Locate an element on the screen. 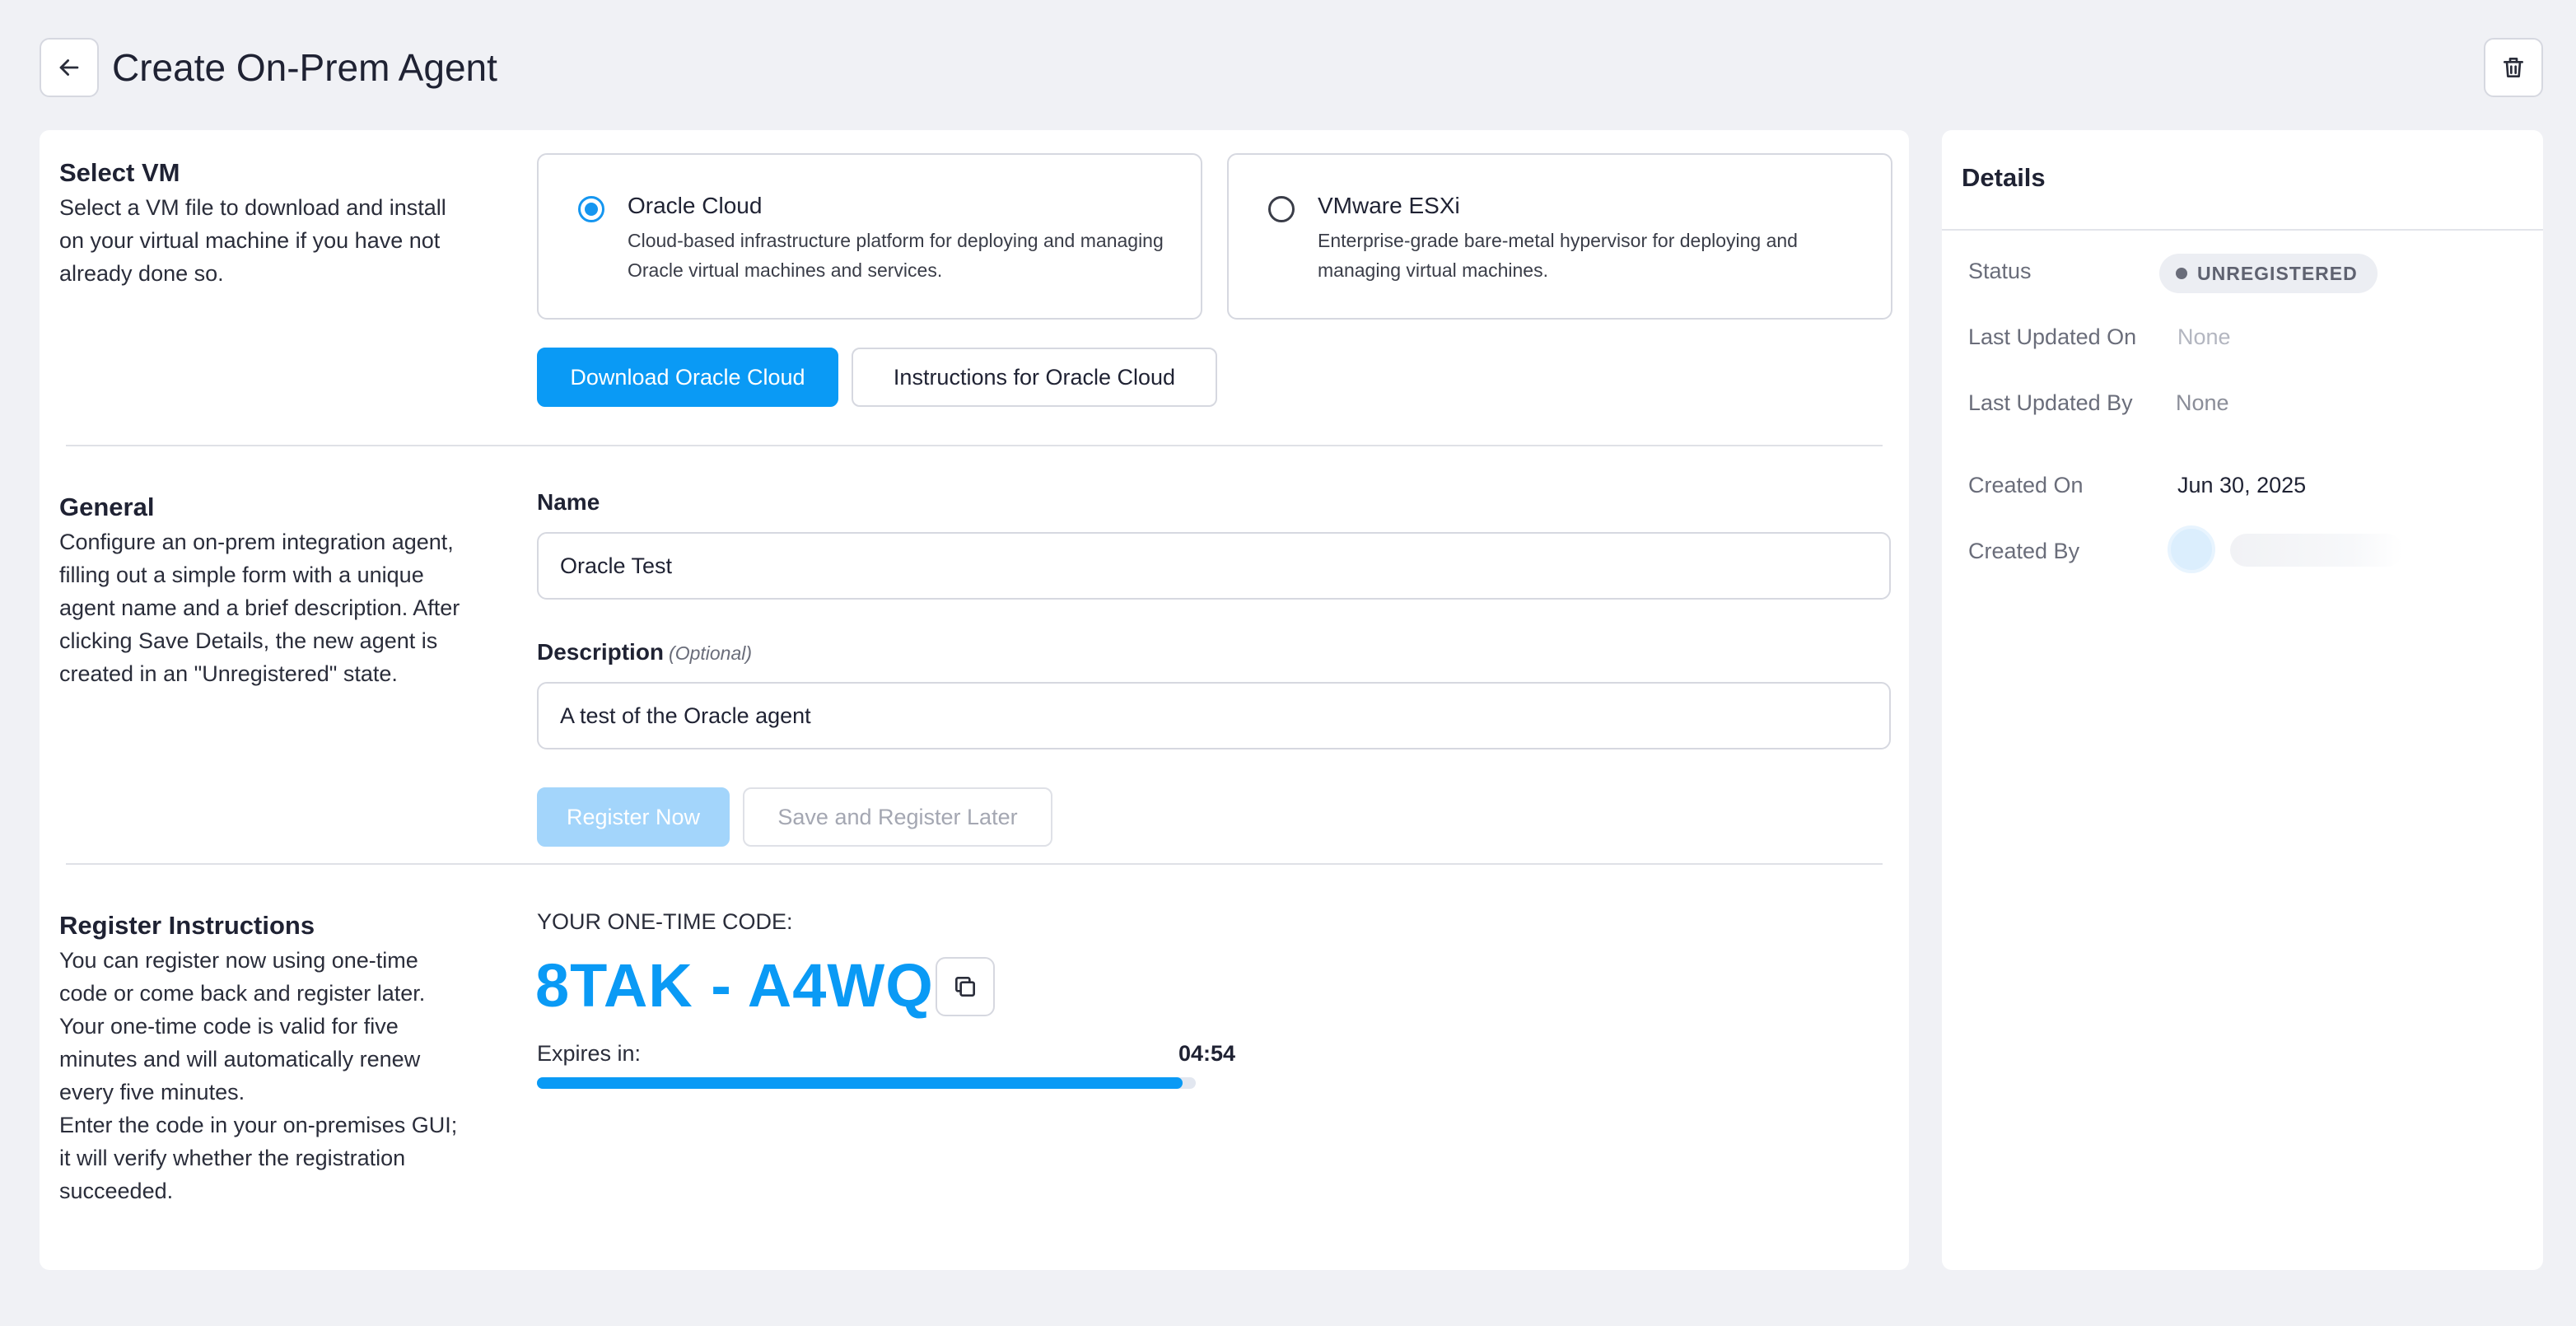 The width and height of the screenshot is (2576, 1326). last-updated-on-label: Last Updated On is located at coordinates (2052, 336).